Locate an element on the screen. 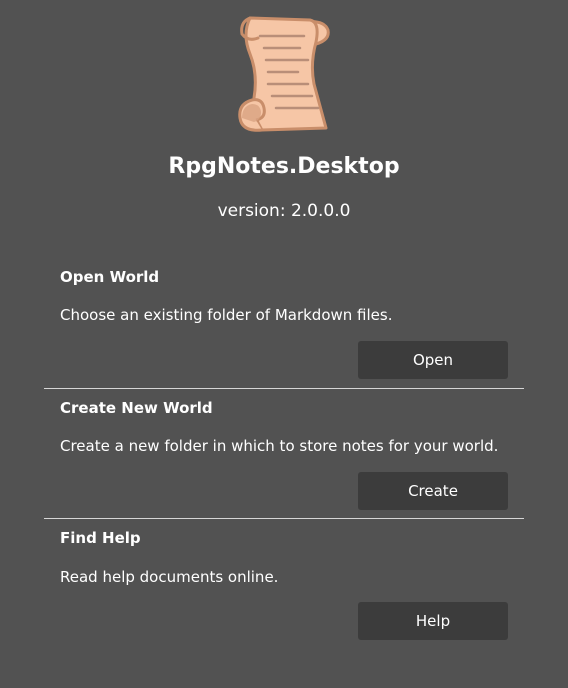 Image resolution: width=568 pixels, height=688 pixels. app-title: RpgNotes.Desktop is located at coordinates (284, 166).